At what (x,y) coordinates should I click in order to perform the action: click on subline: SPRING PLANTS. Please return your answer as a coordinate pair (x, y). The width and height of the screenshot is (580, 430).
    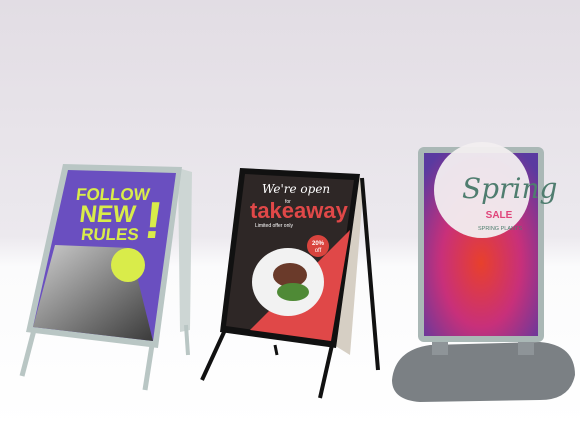
    Looking at the image, I should click on (500, 229).